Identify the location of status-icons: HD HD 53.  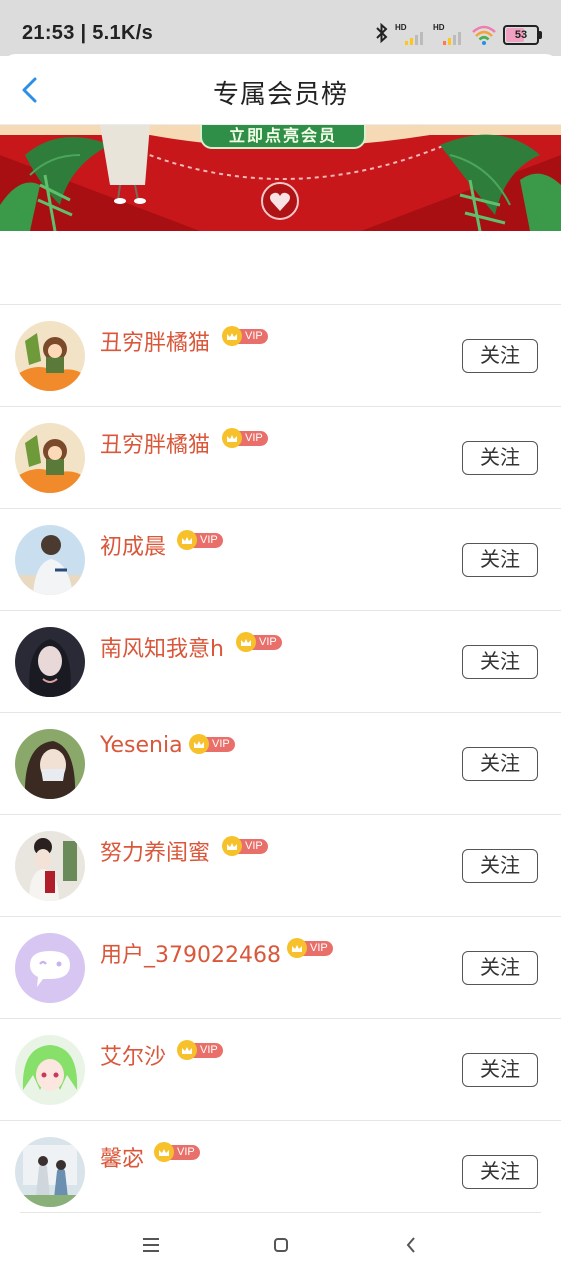
(458, 35).